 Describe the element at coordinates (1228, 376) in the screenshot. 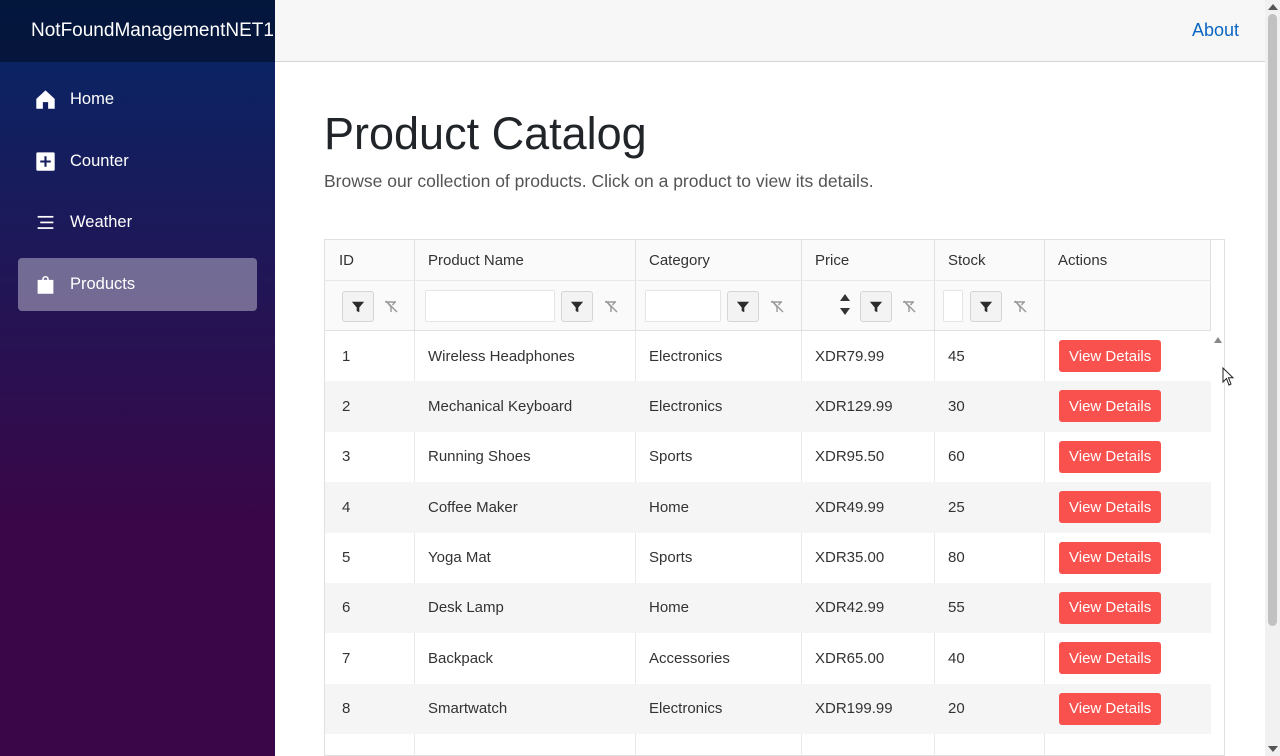

I see `mouse-cursor-icon` at that location.